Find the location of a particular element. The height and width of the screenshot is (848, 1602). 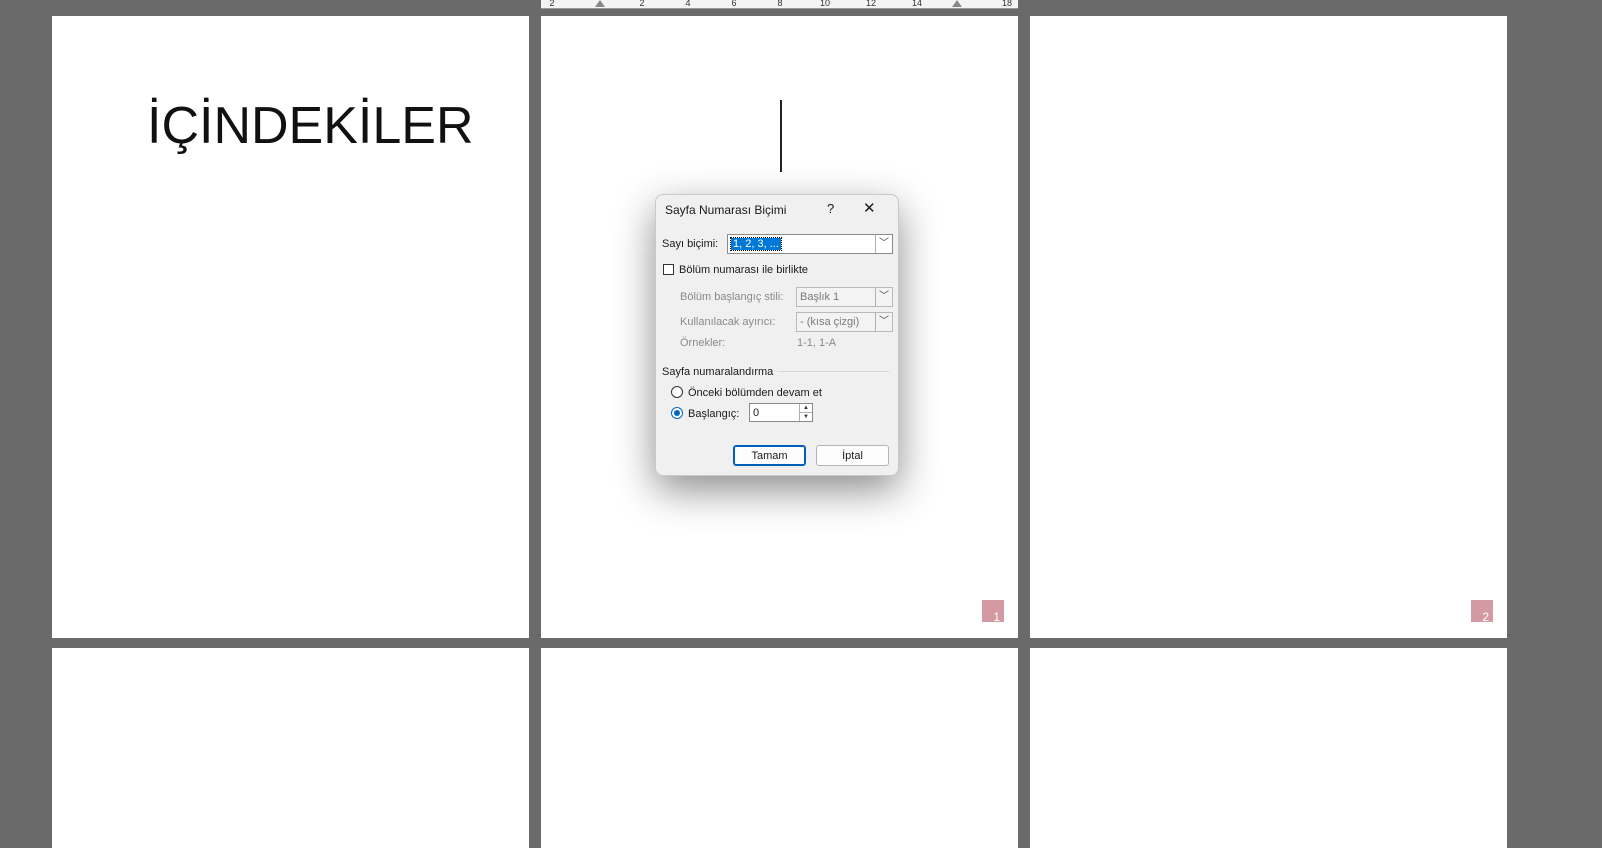

right-indent-marker is located at coordinates (957, 3).